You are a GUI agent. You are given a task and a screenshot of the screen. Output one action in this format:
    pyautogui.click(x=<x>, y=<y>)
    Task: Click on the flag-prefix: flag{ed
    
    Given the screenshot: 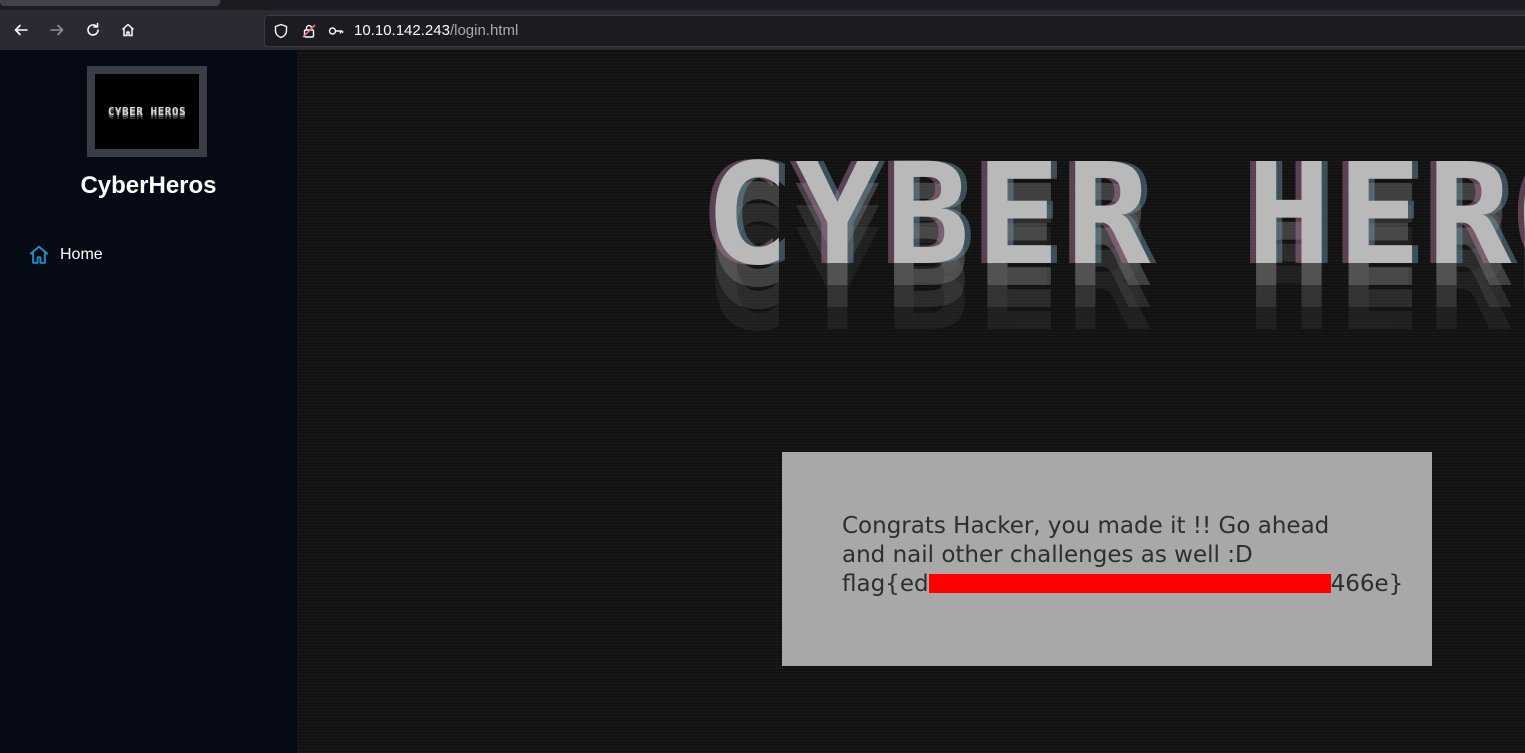 What is the action you would take?
    pyautogui.click(x=885, y=584)
    